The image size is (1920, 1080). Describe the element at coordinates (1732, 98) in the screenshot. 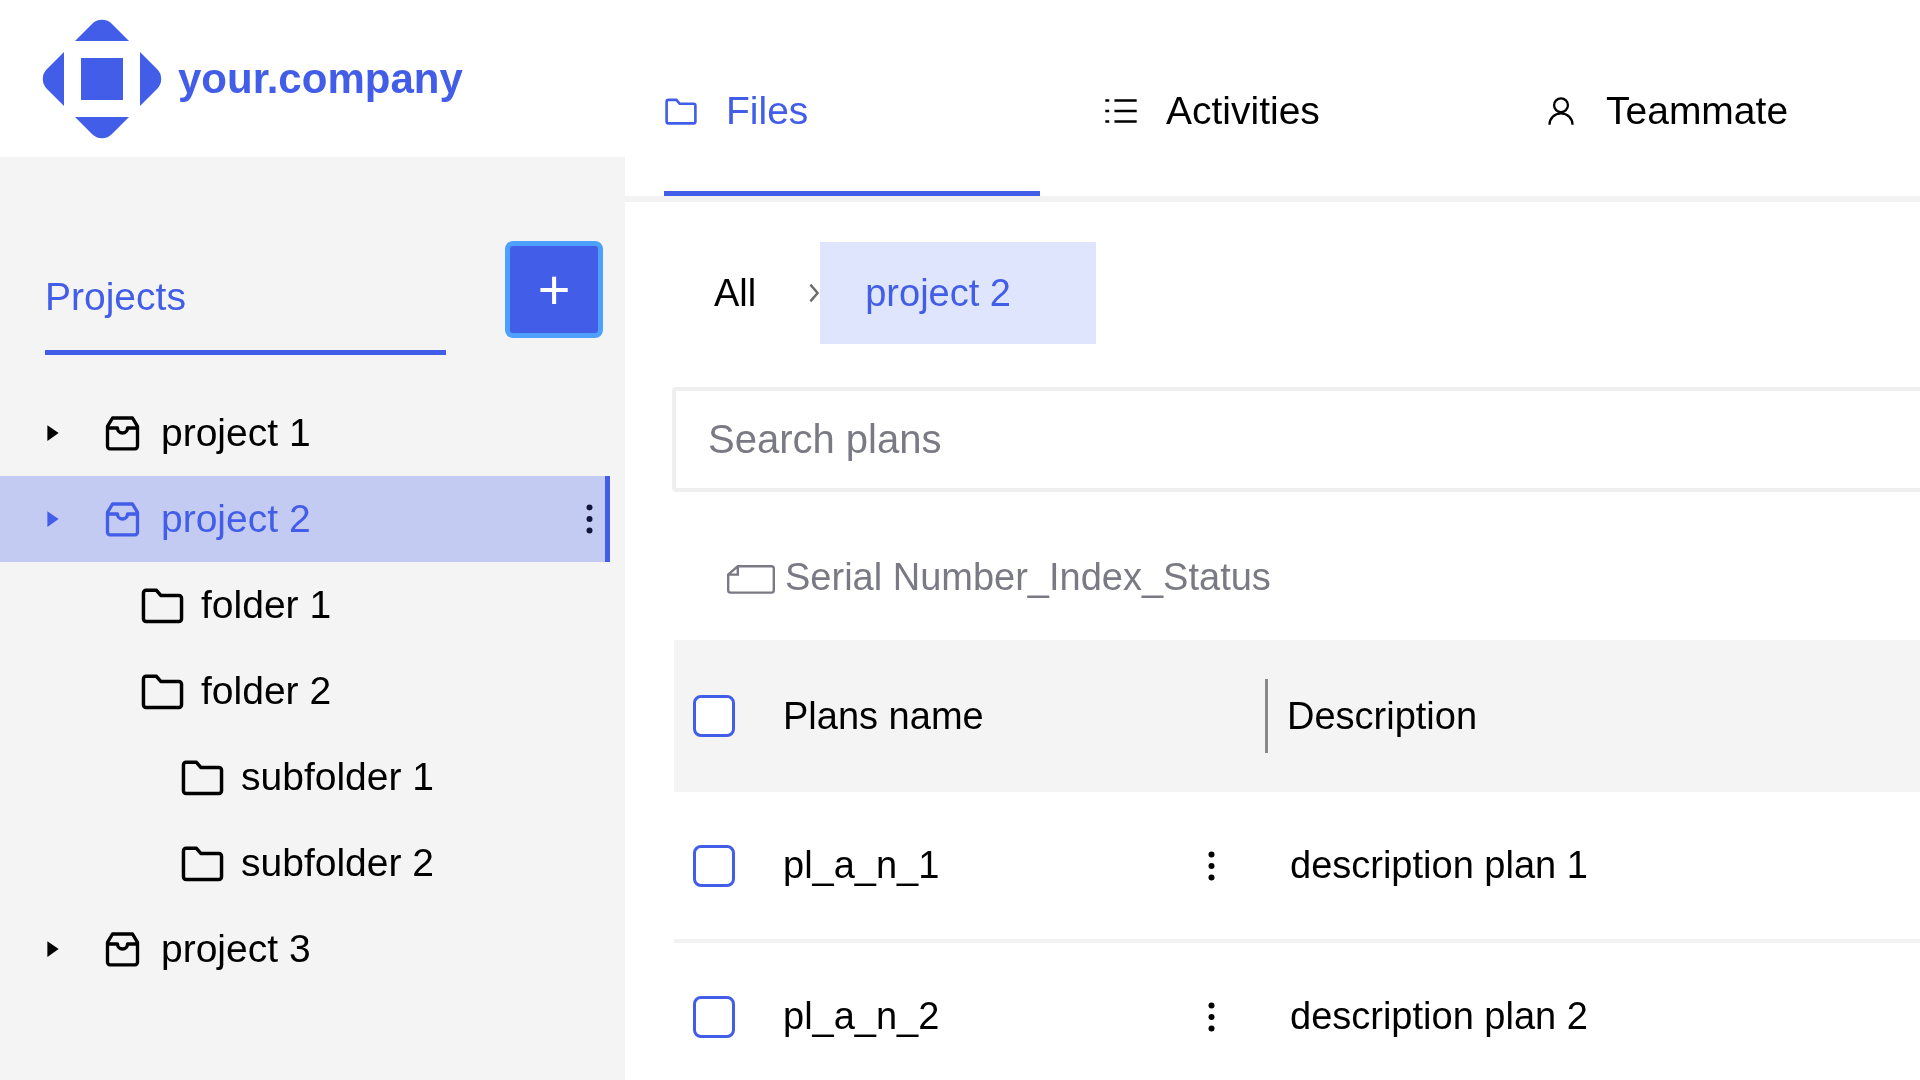

I see `tab: Teammate` at that location.